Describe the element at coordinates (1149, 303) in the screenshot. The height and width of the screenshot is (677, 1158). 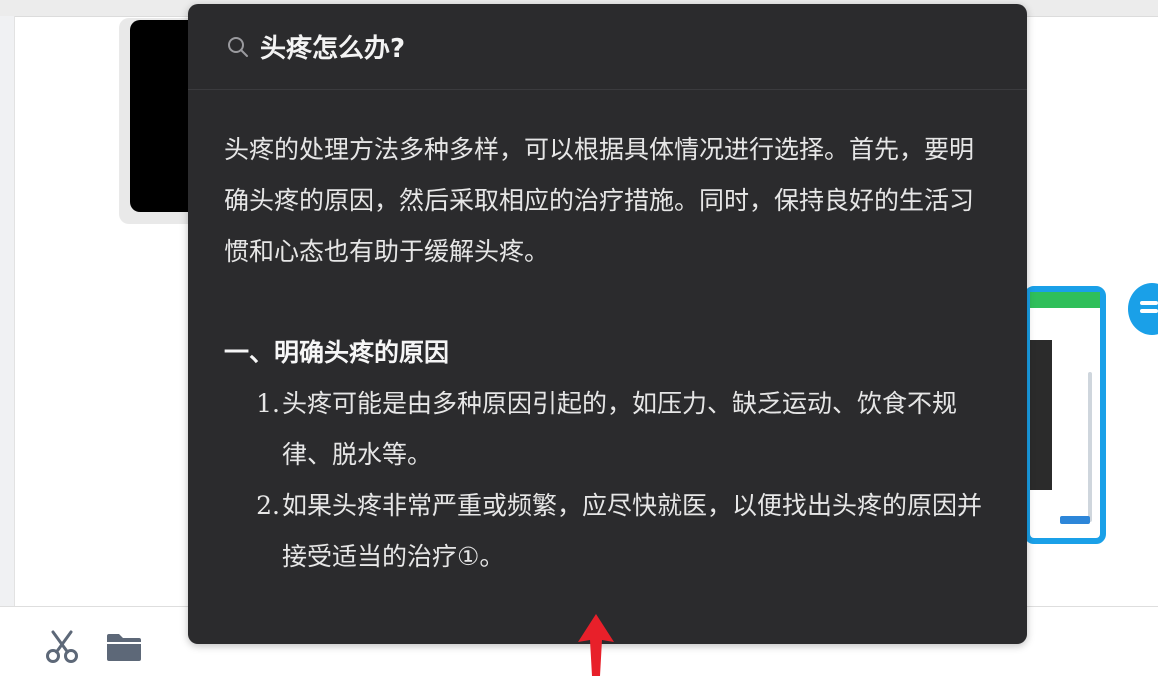
I see `chat-bubble-lines` at that location.